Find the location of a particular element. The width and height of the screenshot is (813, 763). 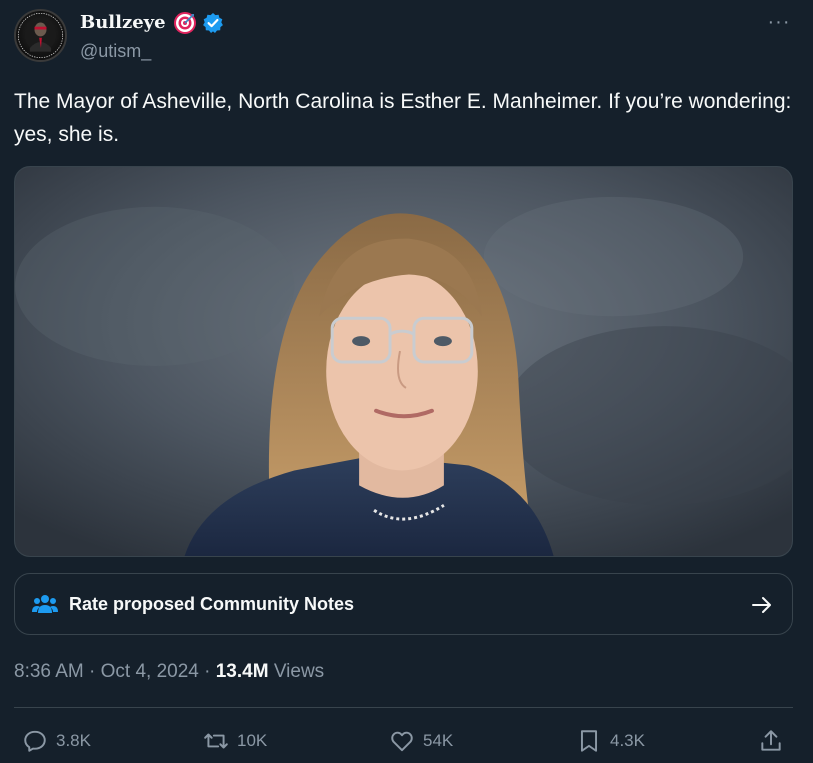

reply-button: 3.8K is located at coordinates (56, 741).